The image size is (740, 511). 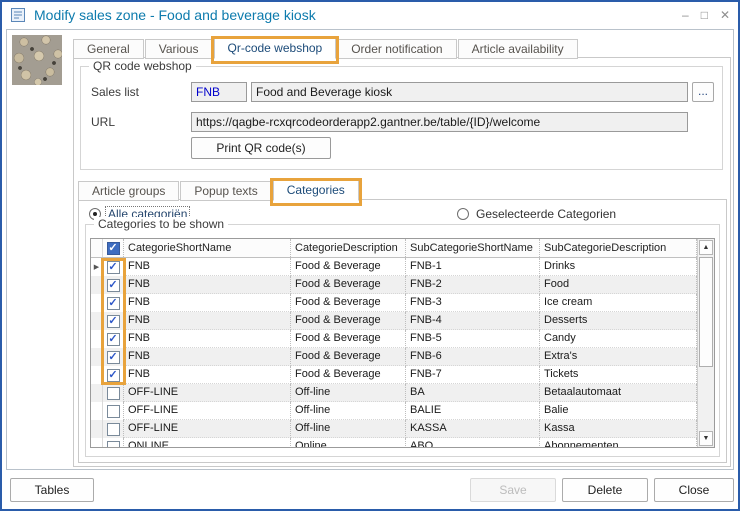 I want to click on table-cell: FNB-6, so click(x=473, y=357).